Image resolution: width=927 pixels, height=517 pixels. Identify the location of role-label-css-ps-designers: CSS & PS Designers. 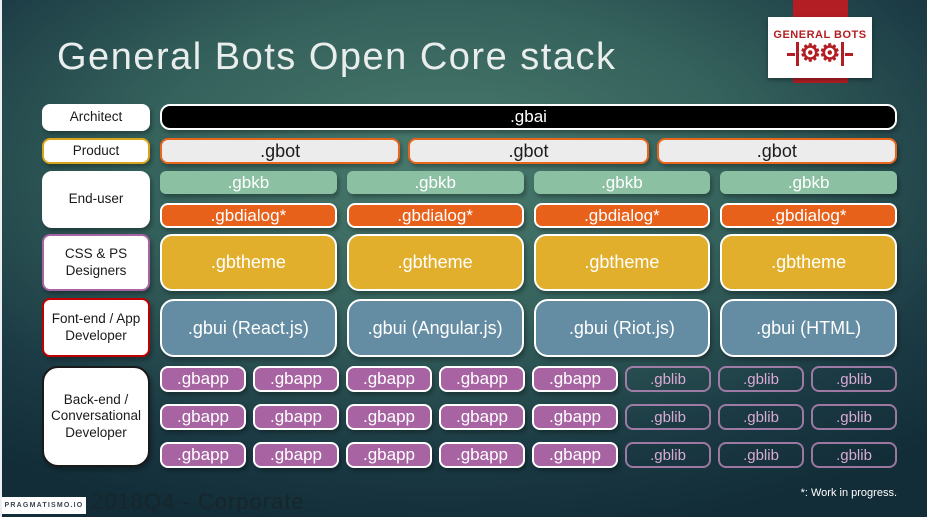
(96, 262).